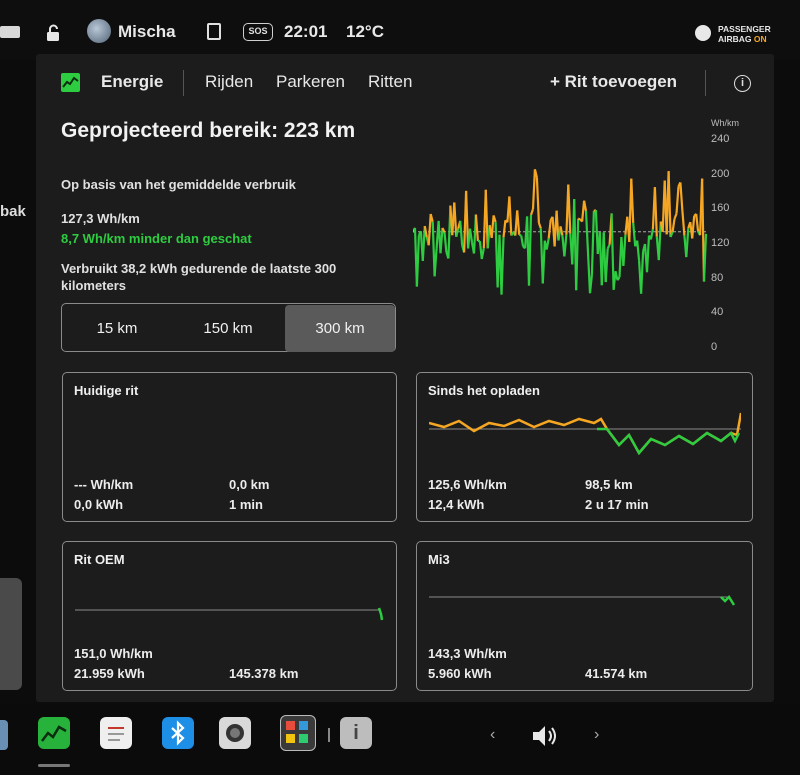 Image resolution: width=800 pixels, height=775 pixels. I want to click on volume-icon, so click(546, 736).